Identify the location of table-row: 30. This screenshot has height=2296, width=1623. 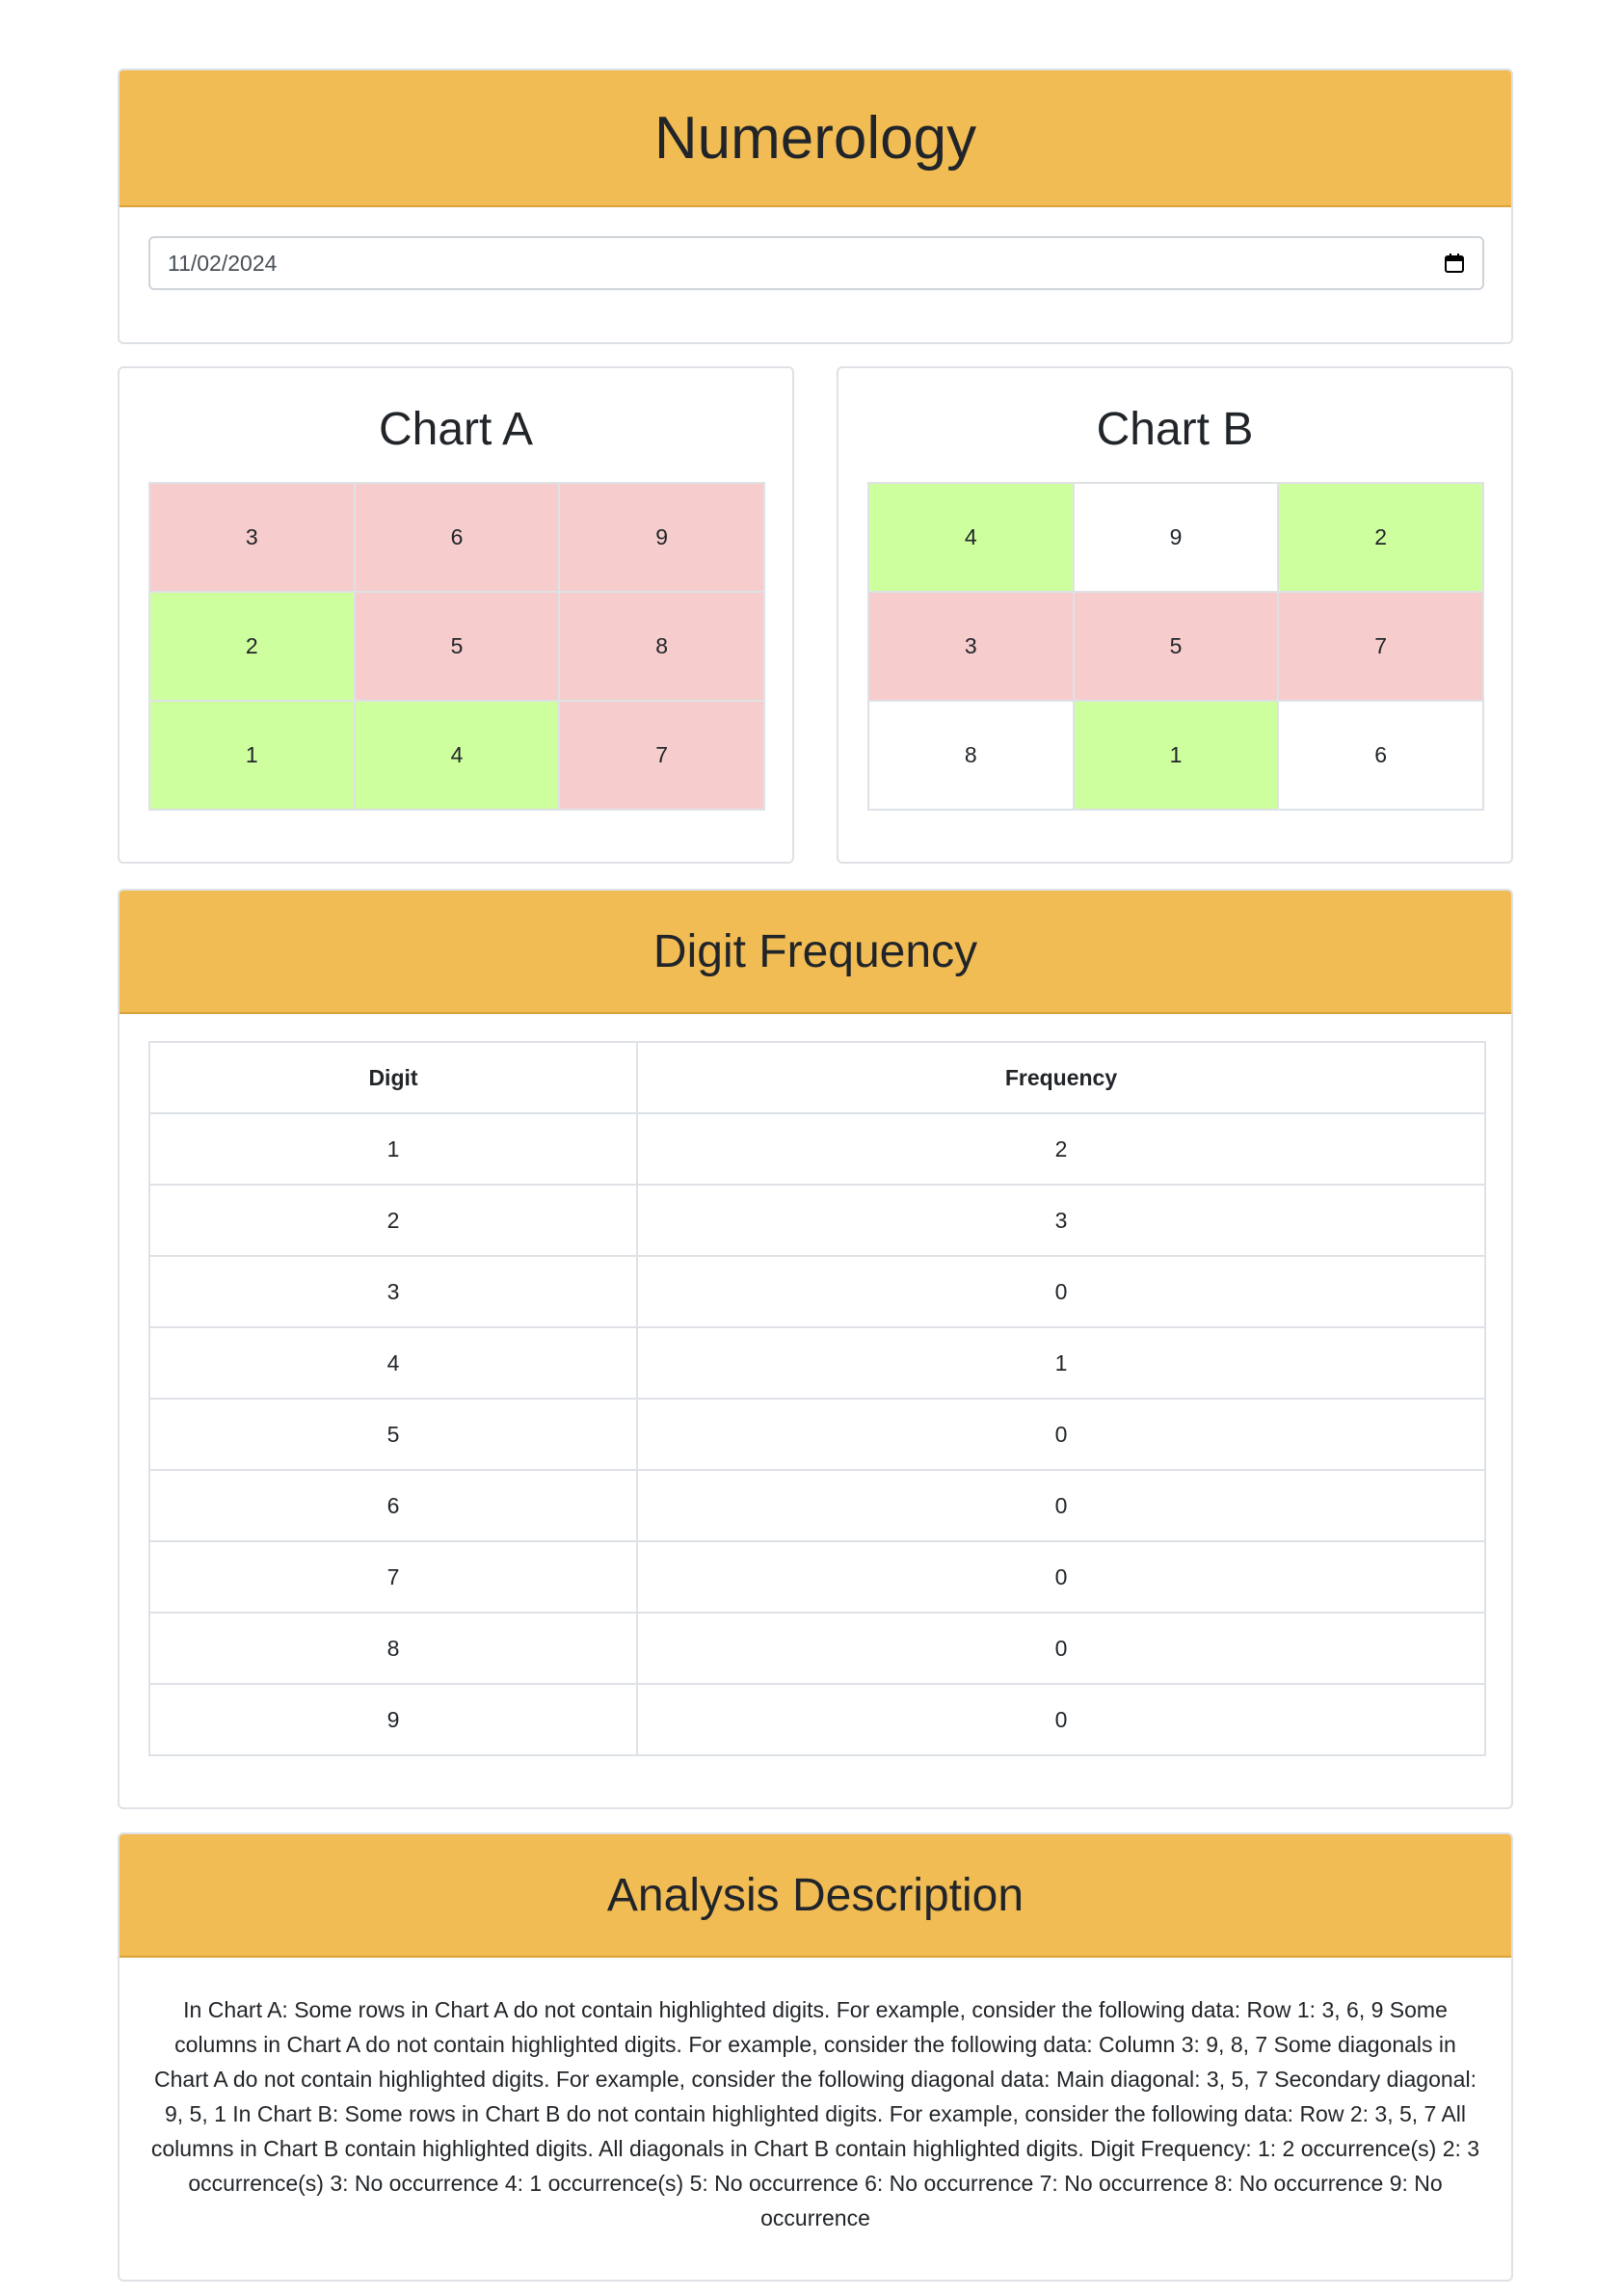
(817, 1291).